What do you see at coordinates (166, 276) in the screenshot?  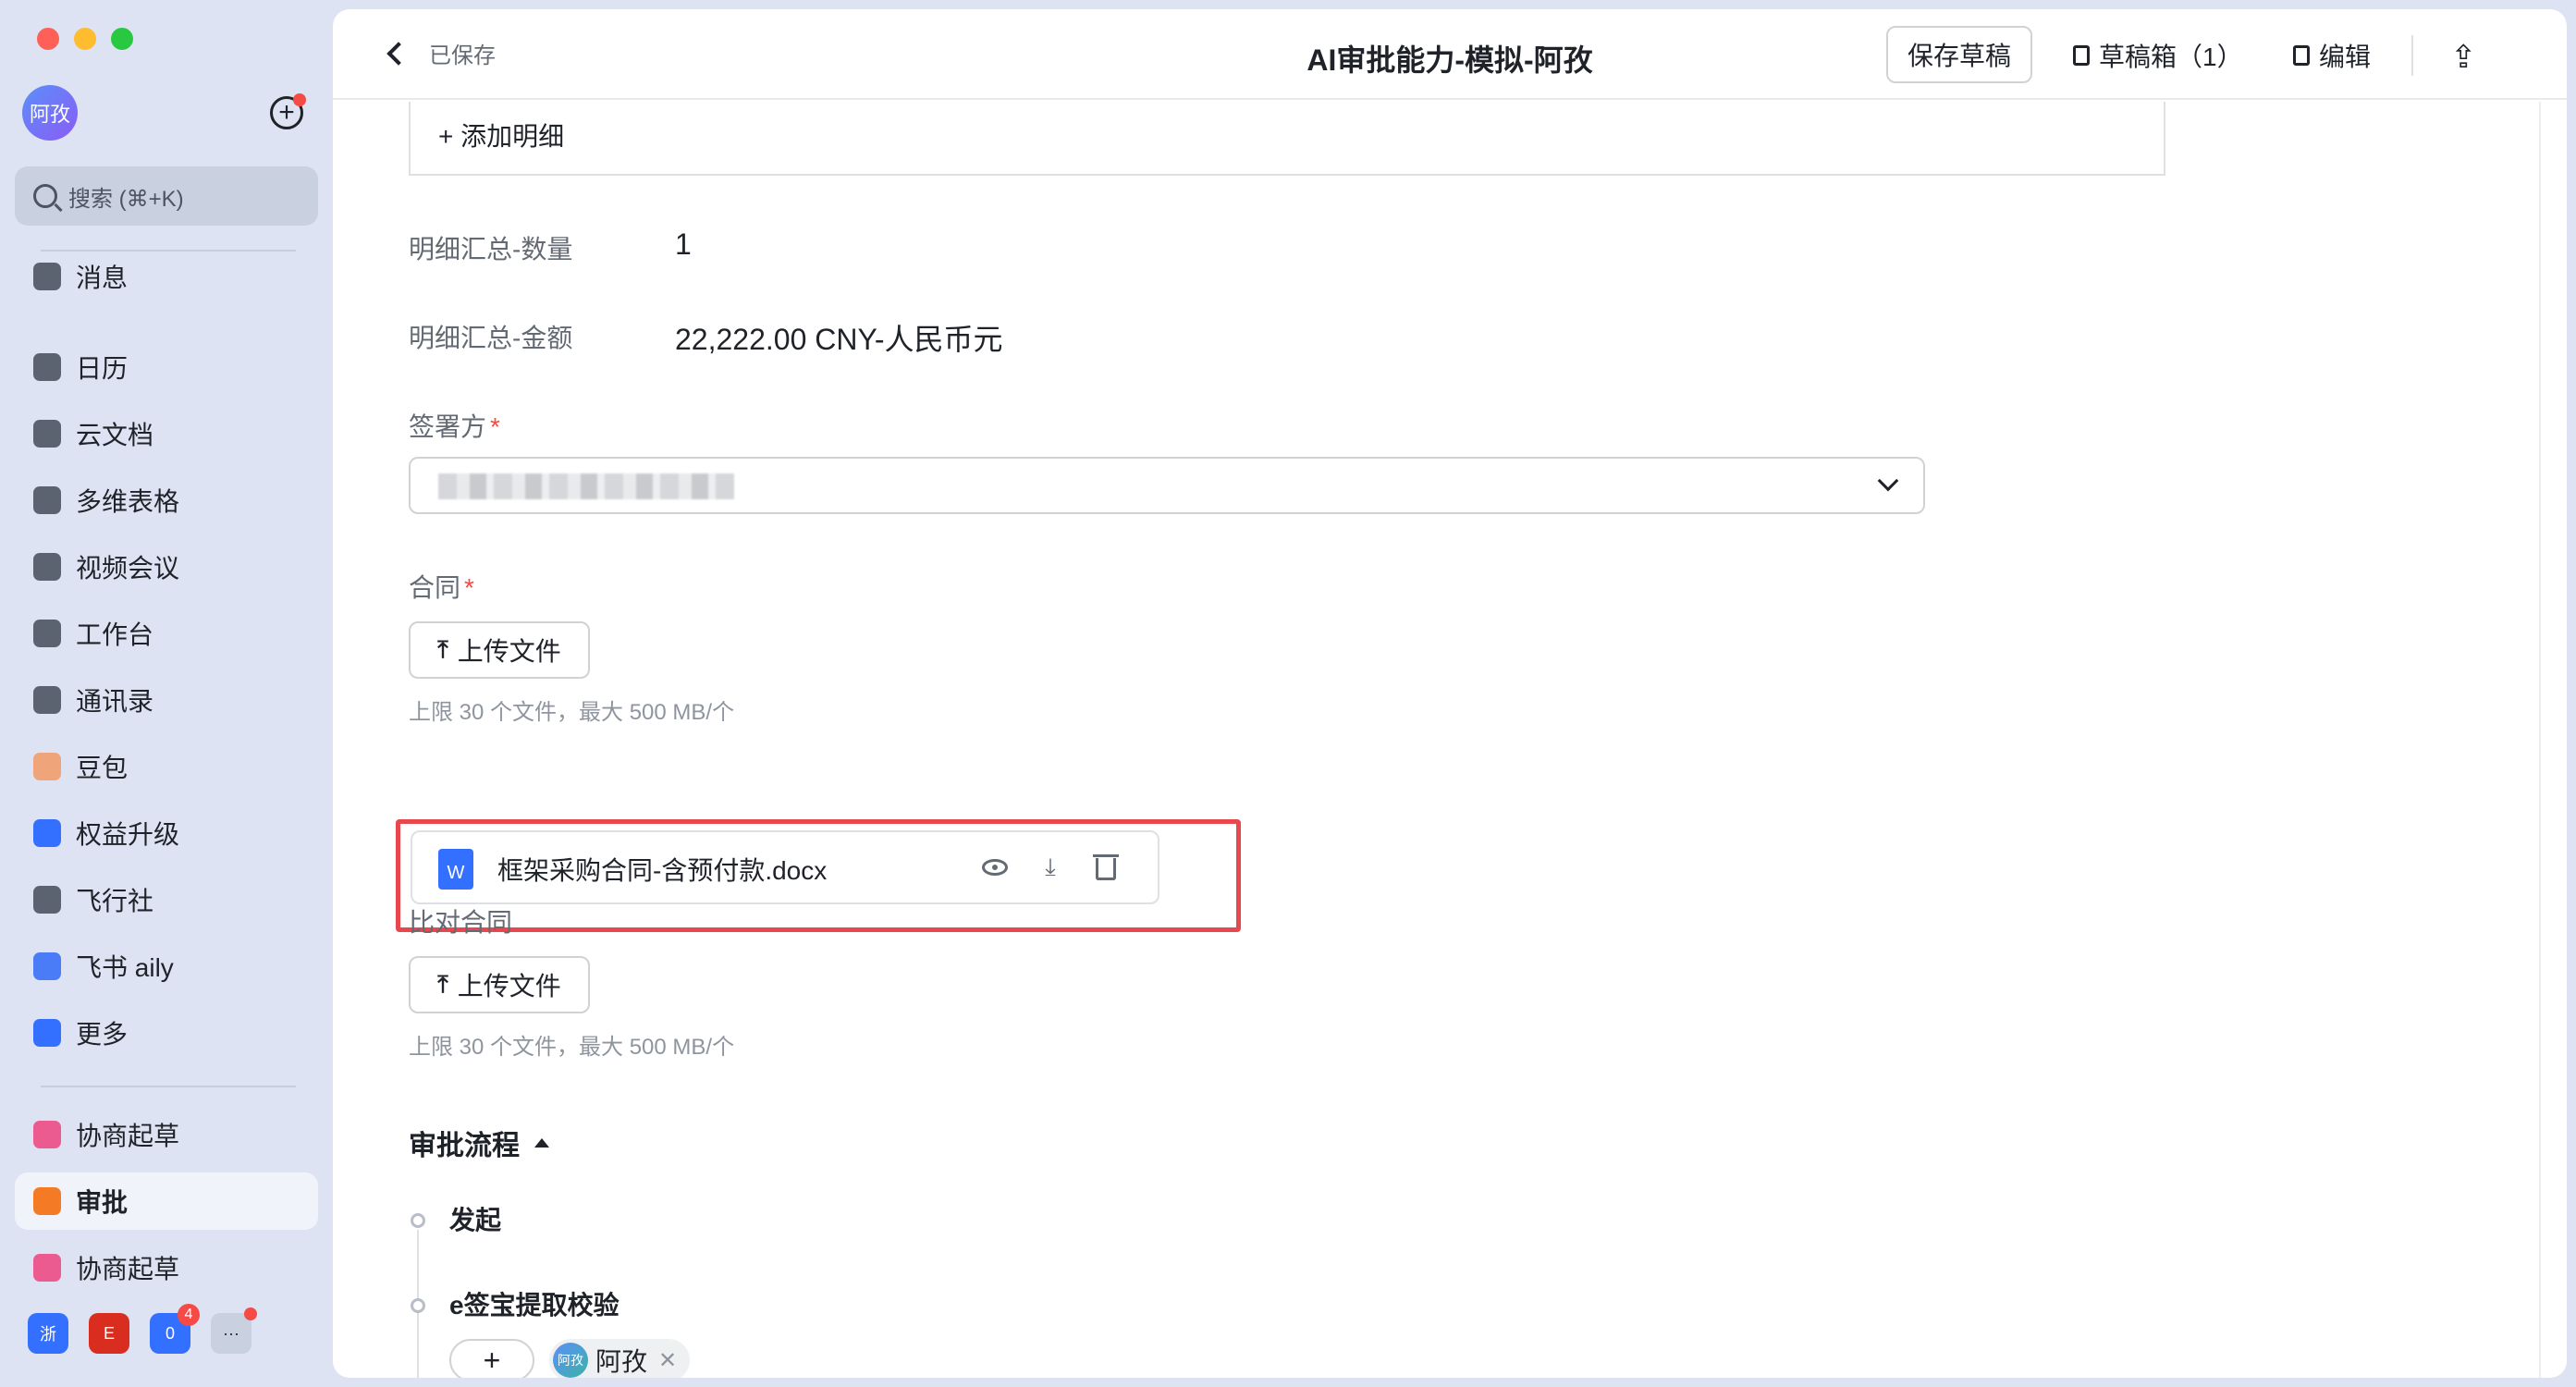 I see `sidebar-item-0: 消息` at bounding box center [166, 276].